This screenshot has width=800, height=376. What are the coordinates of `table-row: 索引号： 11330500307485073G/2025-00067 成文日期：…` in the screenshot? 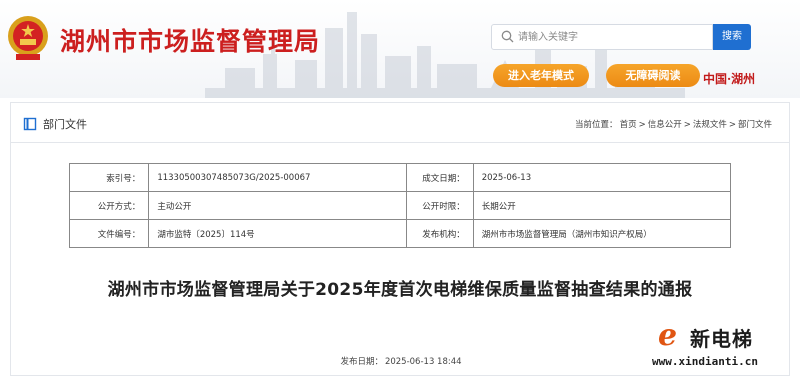 It's located at (400, 177).